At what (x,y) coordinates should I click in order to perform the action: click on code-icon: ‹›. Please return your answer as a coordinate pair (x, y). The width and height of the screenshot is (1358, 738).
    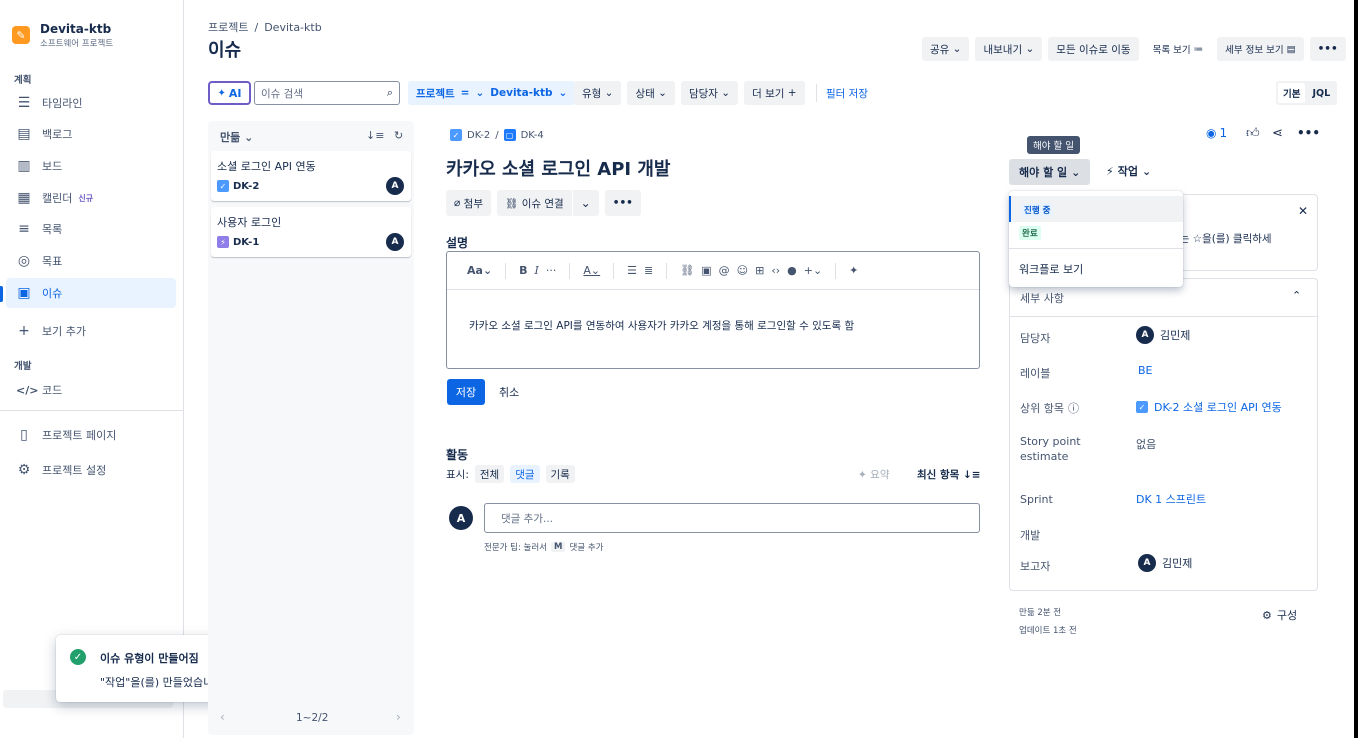
    Looking at the image, I should click on (775, 270).